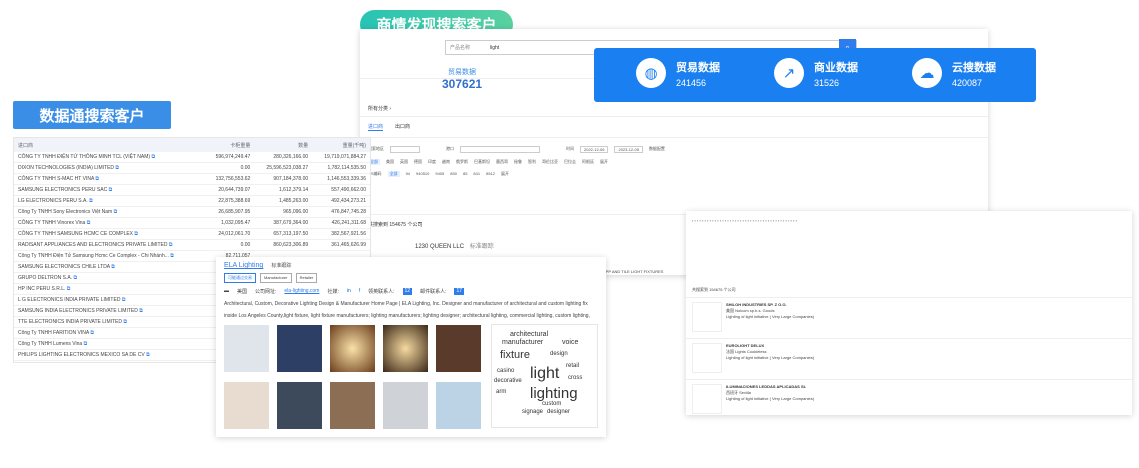  What do you see at coordinates (490, 174) in the screenshot?
I see `hs-option: 8512` at bounding box center [490, 174].